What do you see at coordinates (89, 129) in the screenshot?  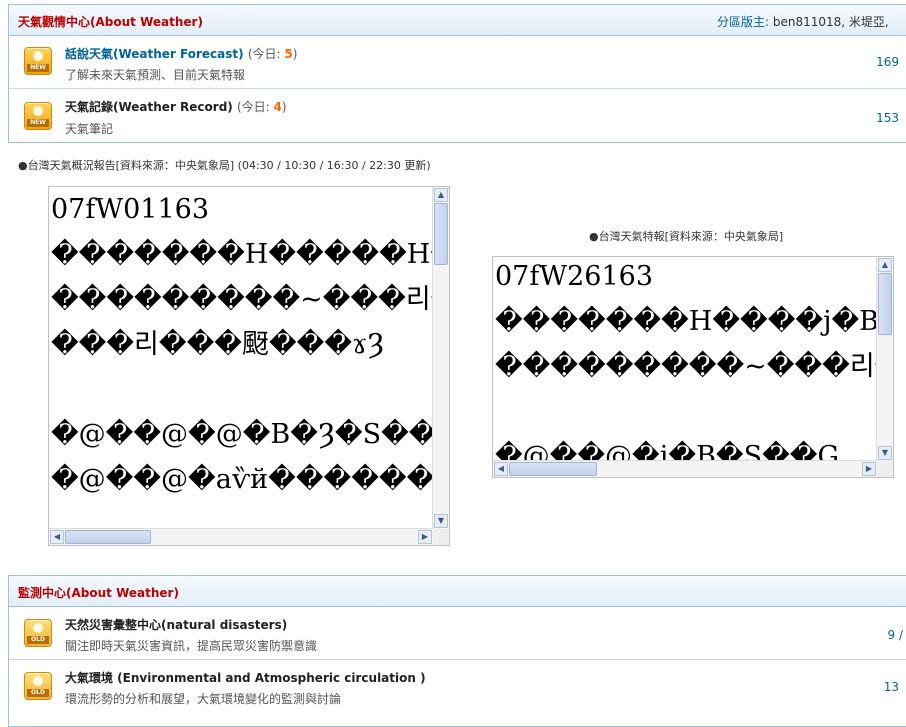 I see `forum-description: 天氣筆記` at bounding box center [89, 129].